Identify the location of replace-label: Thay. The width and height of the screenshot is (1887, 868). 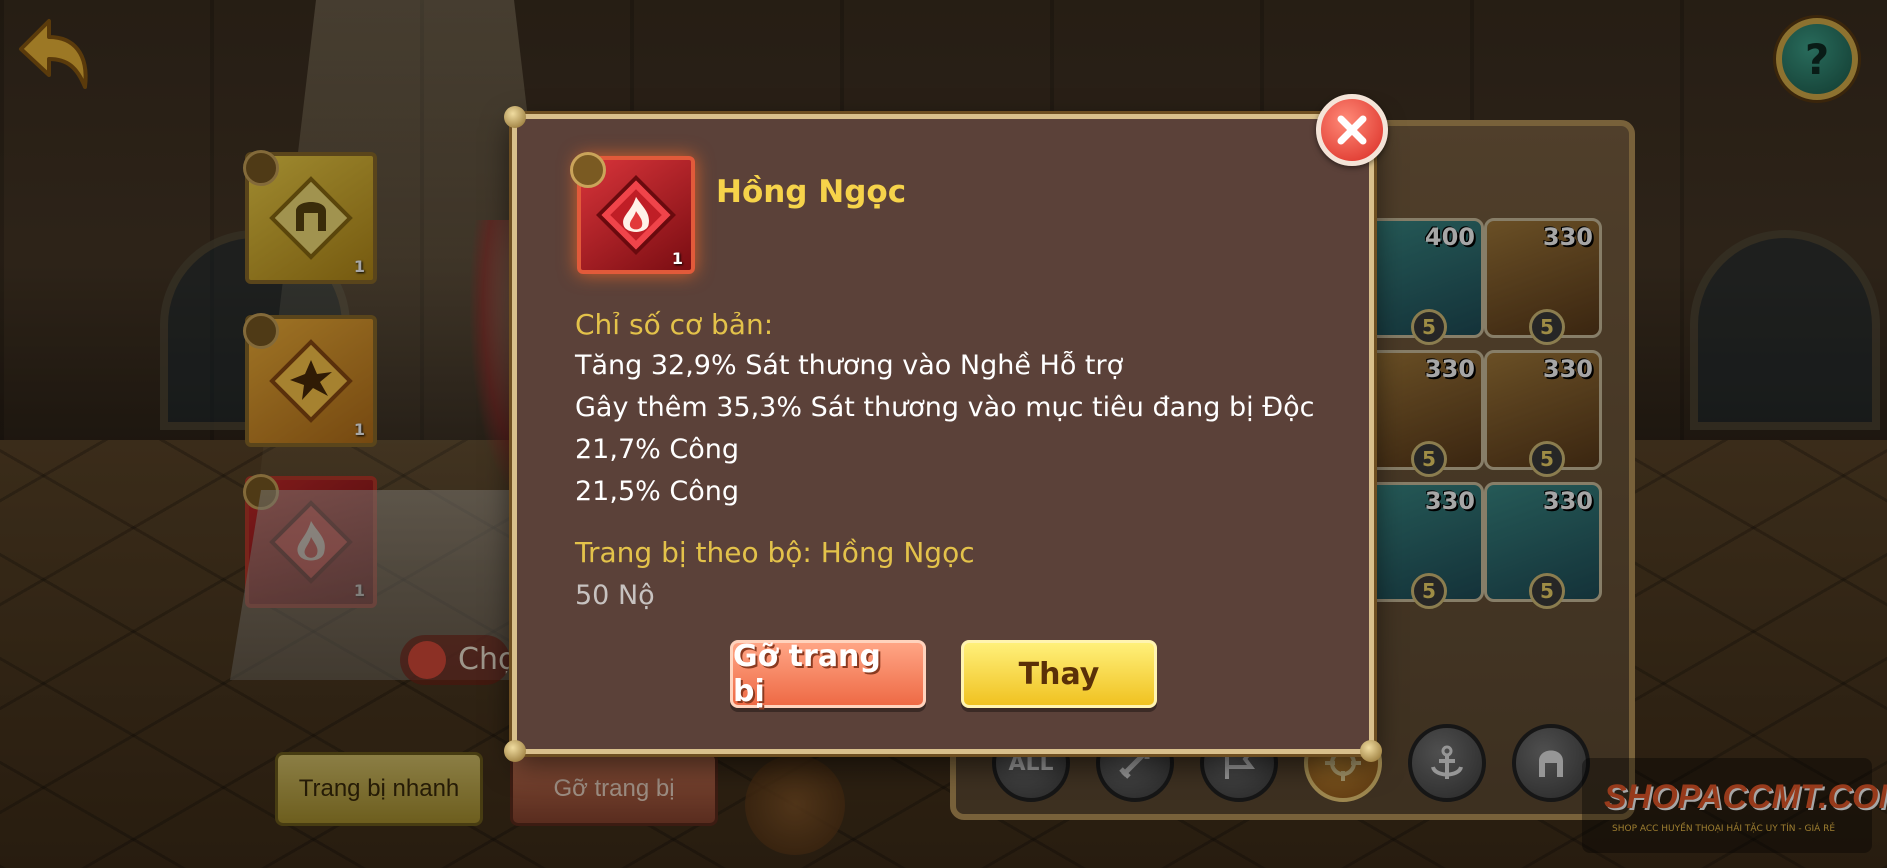
(1059, 674).